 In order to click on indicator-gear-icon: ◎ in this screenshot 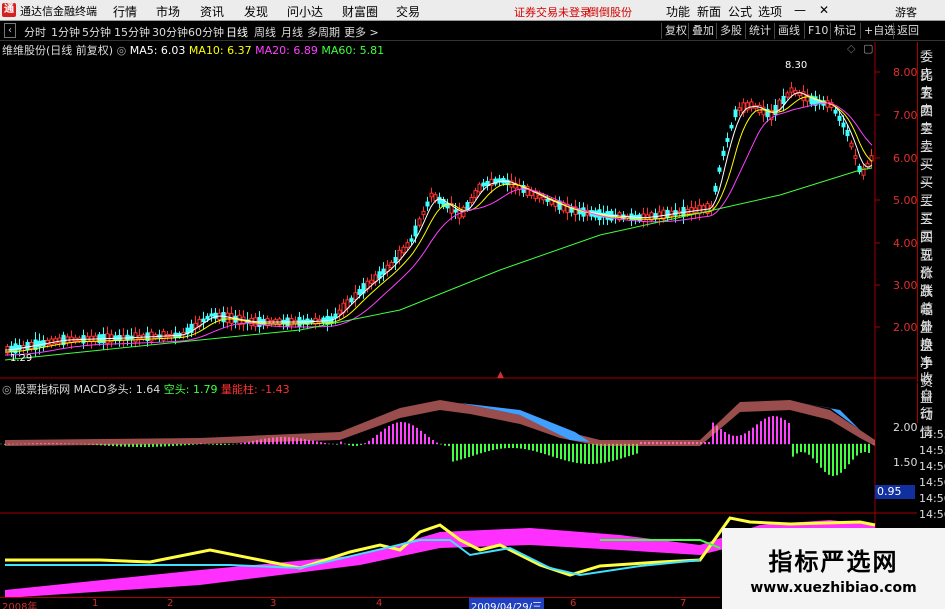, I will do `click(8, 389)`.